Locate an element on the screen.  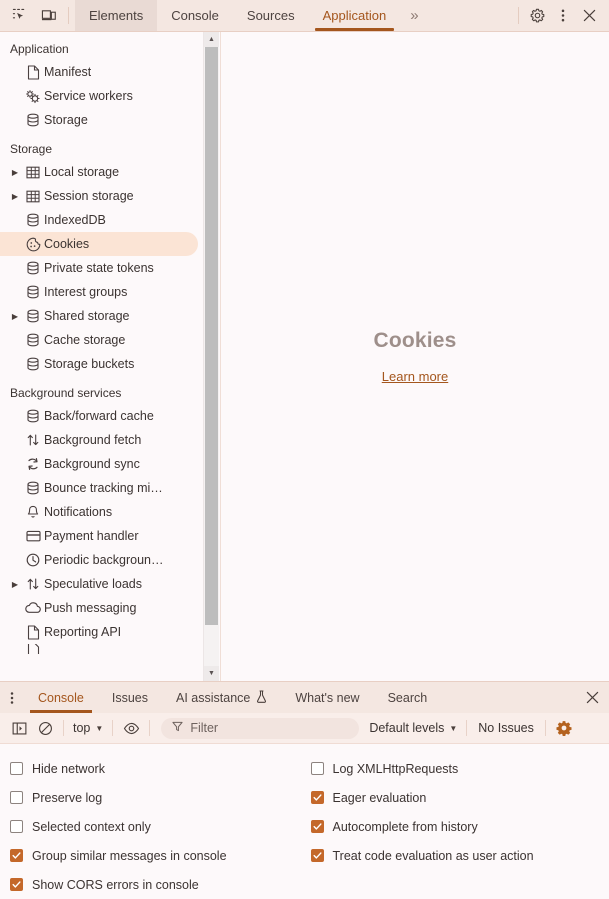
setting-label: Preserve log is located at coordinates (67, 797).